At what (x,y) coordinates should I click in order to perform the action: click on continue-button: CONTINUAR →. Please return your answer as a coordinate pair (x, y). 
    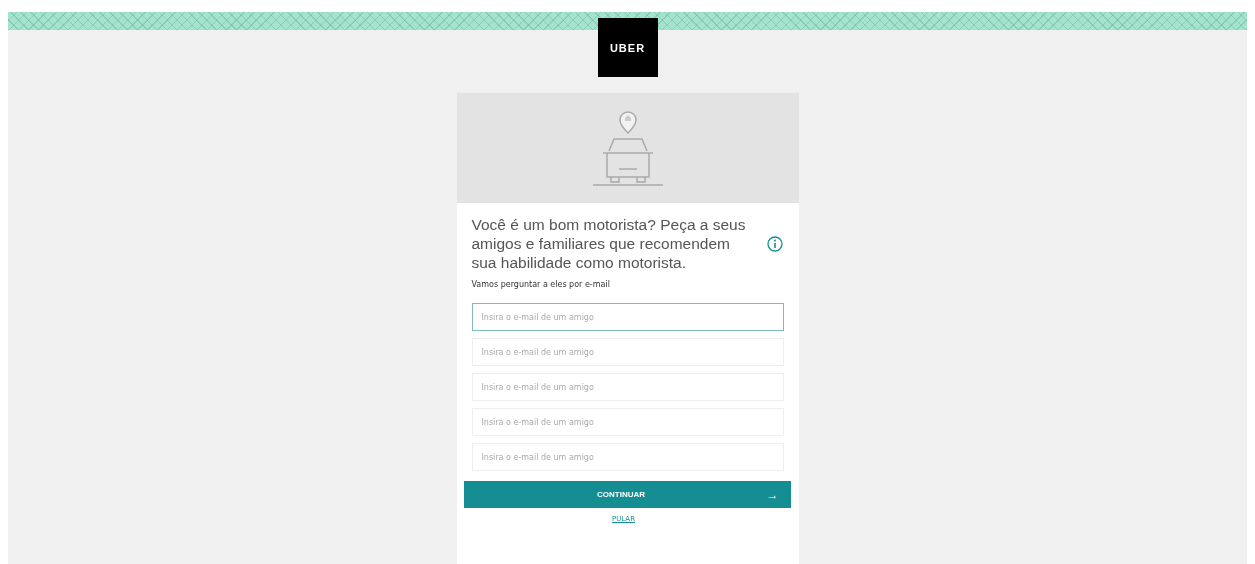
    Looking at the image, I should click on (627, 494).